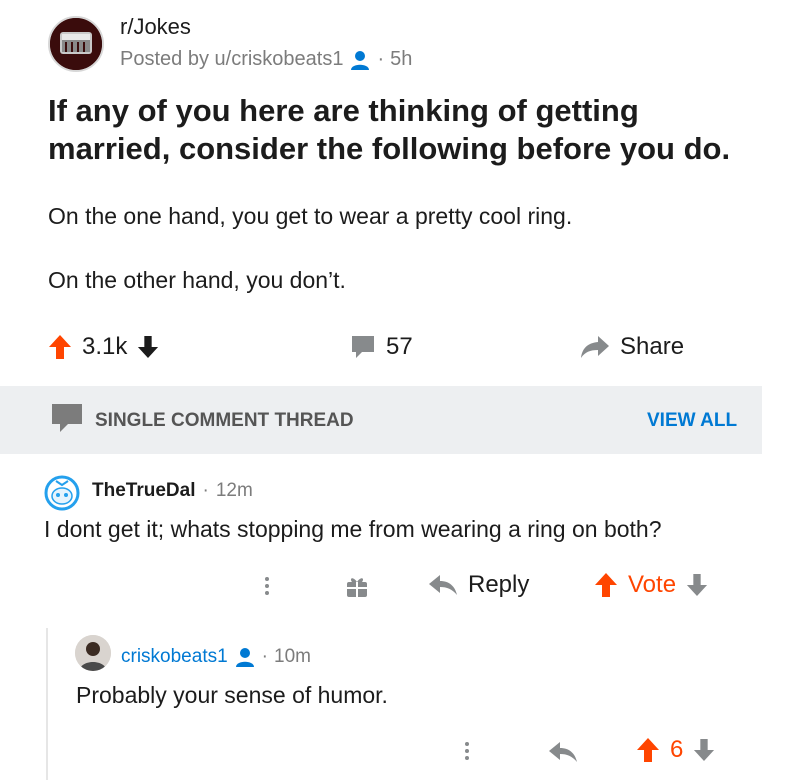 The image size is (800, 780). Describe the element at coordinates (224, 420) in the screenshot. I see `thread-label: SINGLE COMMENT THREAD` at that location.